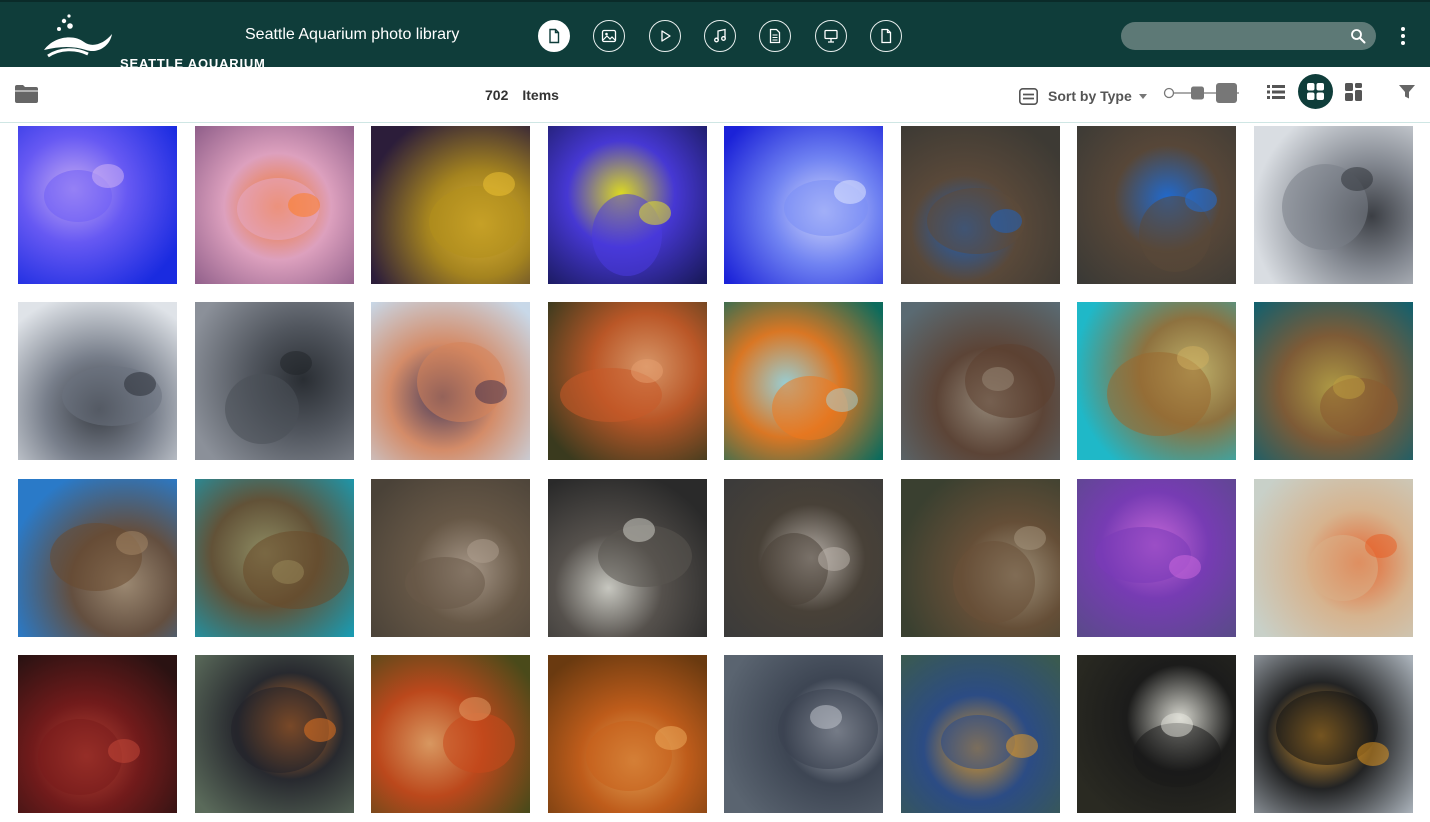 This screenshot has width=1430, height=822. I want to click on toolbar: 702 Items Sort by Type, so click(715, 95).